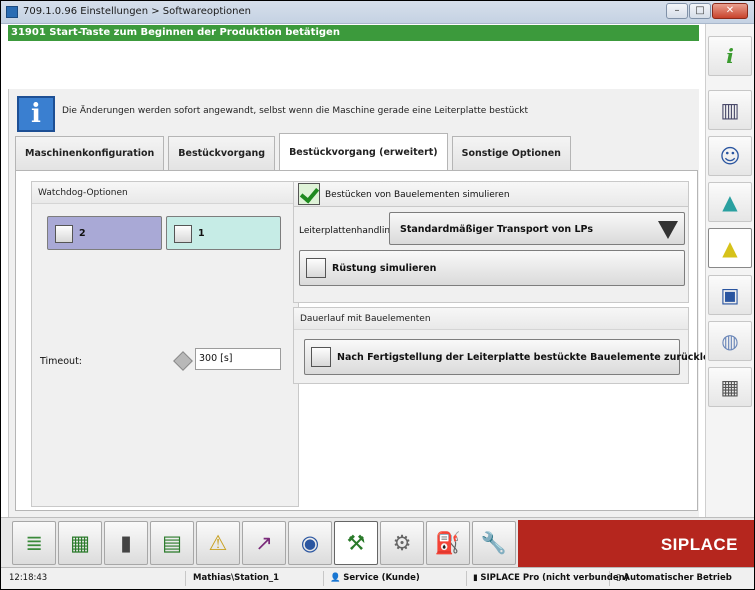  I want to click on toolbar-layout-button: ▤, so click(172, 543).